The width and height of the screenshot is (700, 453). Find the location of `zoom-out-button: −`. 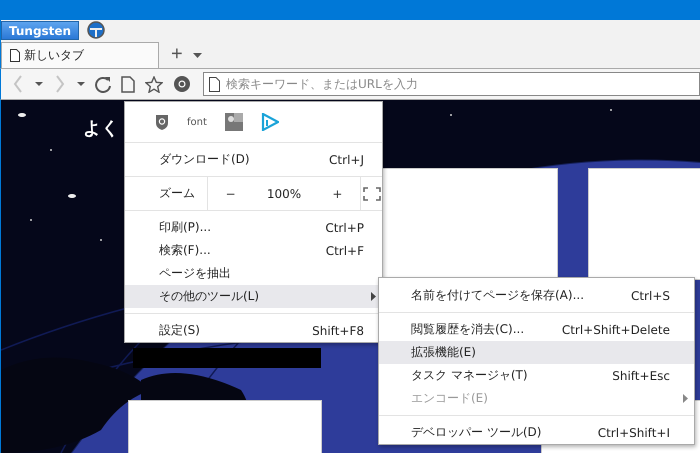

zoom-out-button: − is located at coordinates (231, 193).